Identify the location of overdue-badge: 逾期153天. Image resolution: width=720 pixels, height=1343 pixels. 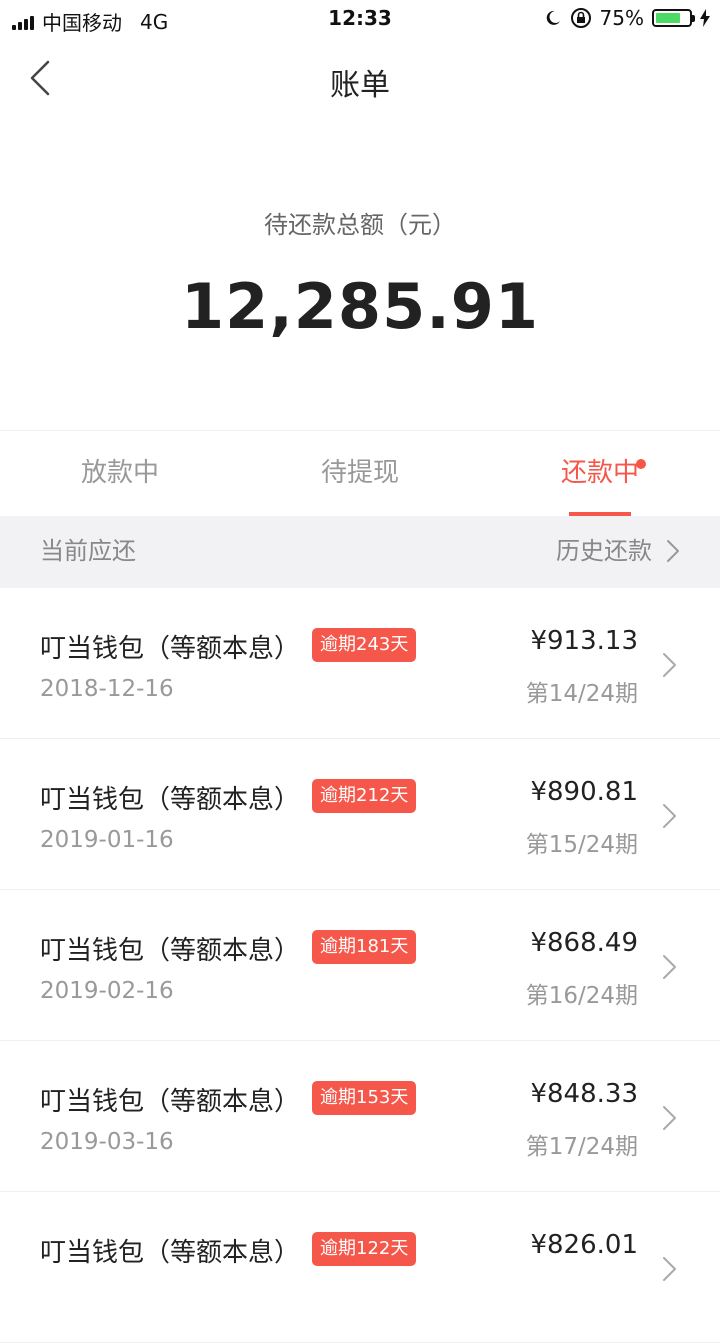
(364, 1098).